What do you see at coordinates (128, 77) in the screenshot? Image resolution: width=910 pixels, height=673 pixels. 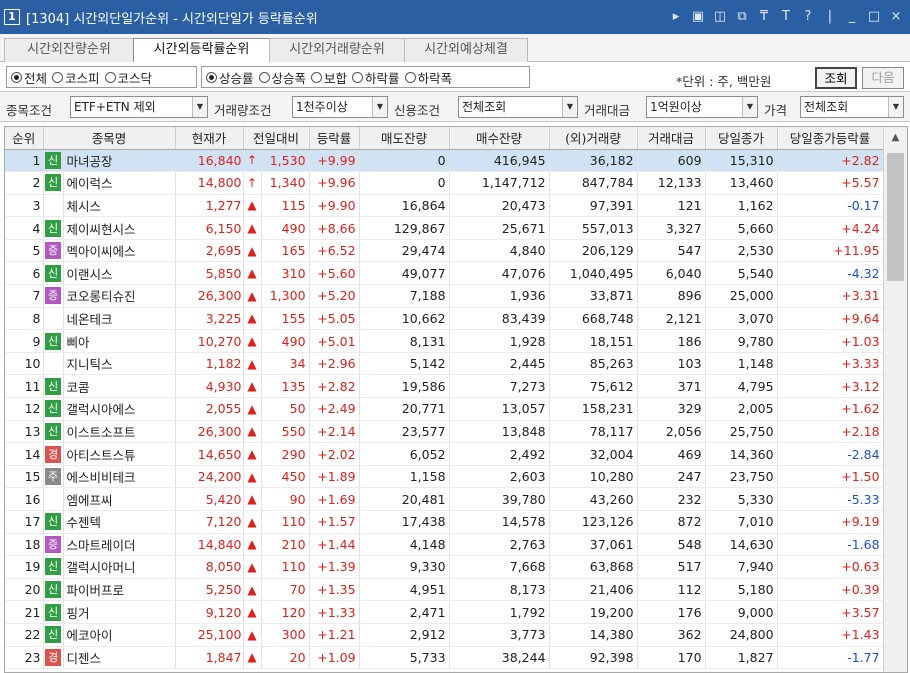 I see `radio-market-kosdaq: 코스닥` at bounding box center [128, 77].